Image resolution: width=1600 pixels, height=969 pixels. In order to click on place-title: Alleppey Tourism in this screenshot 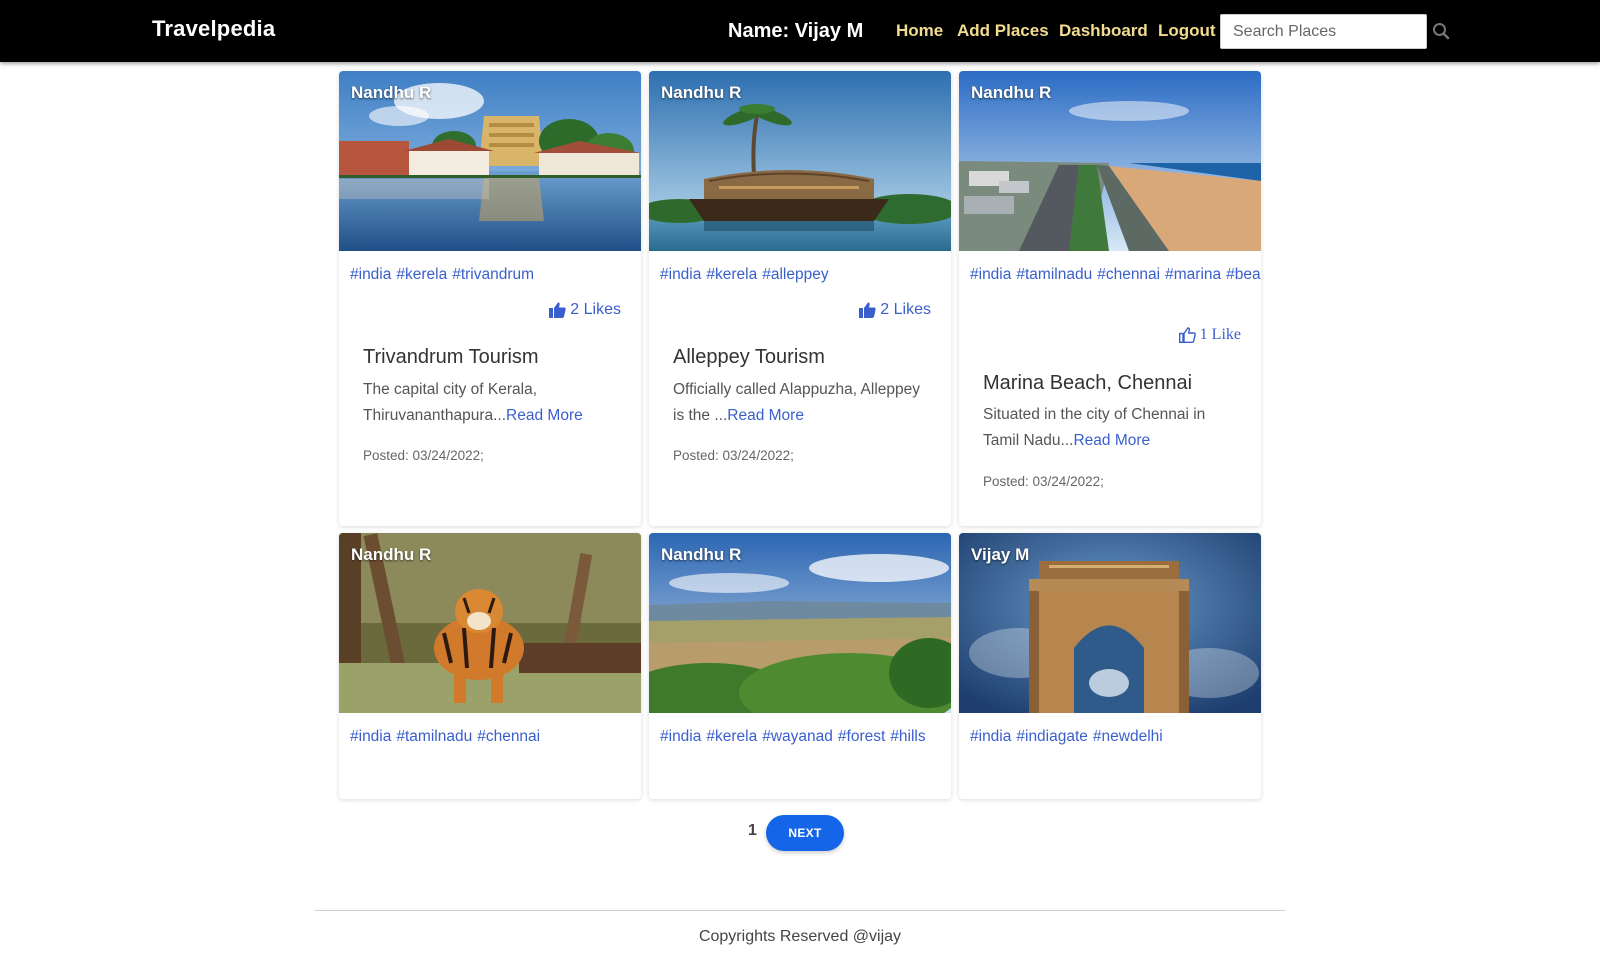, I will do `click(749, 357)`.